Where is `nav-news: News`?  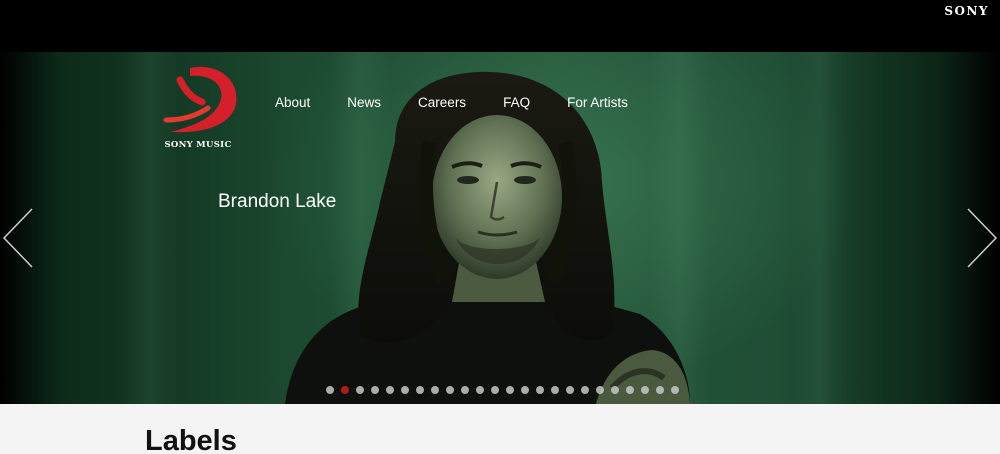
nav-news: News is located at coordinates (364, 102).